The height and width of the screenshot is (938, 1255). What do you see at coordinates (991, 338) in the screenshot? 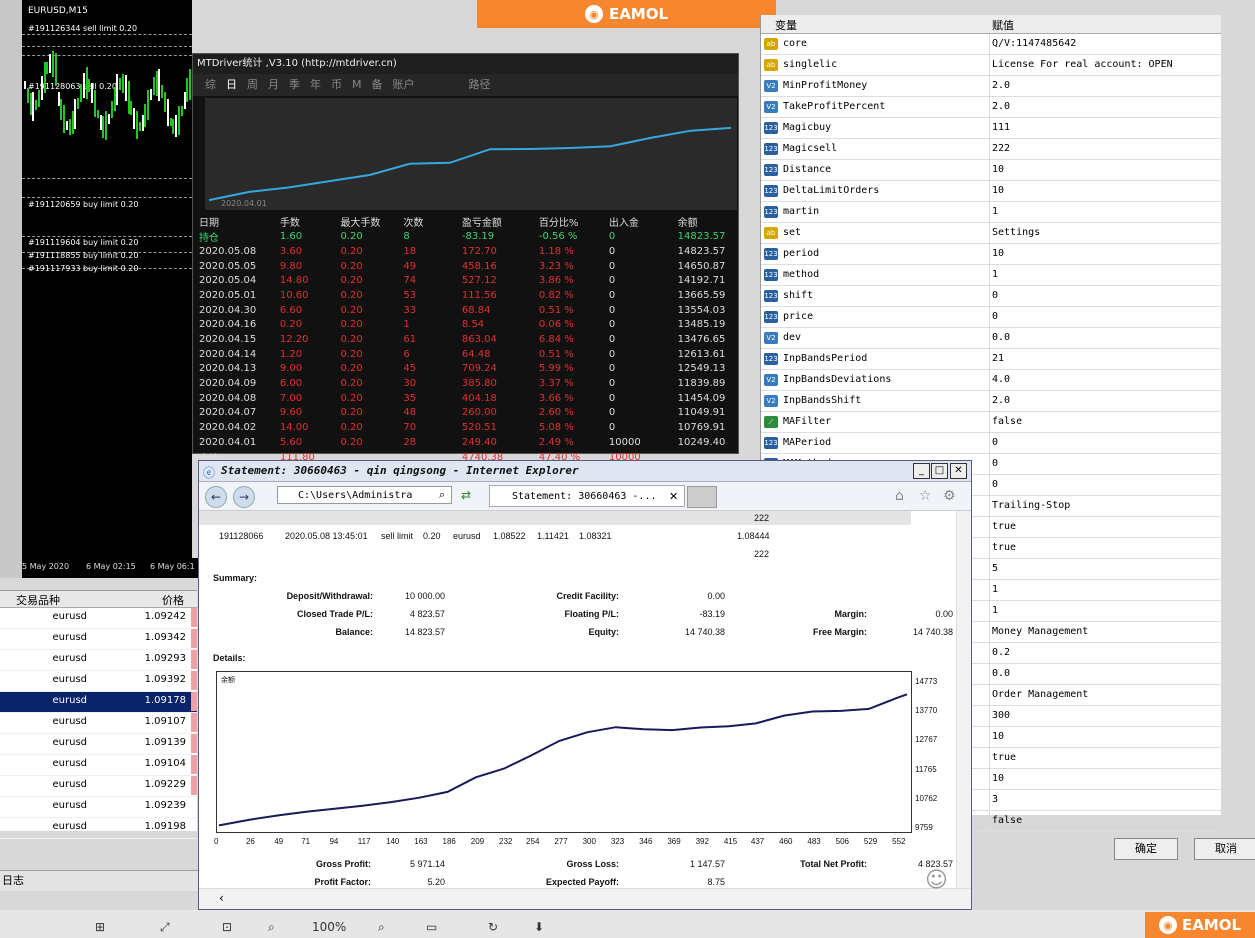
I see `input-row: V2 dev 0.0` at bounding box center [991, 338].